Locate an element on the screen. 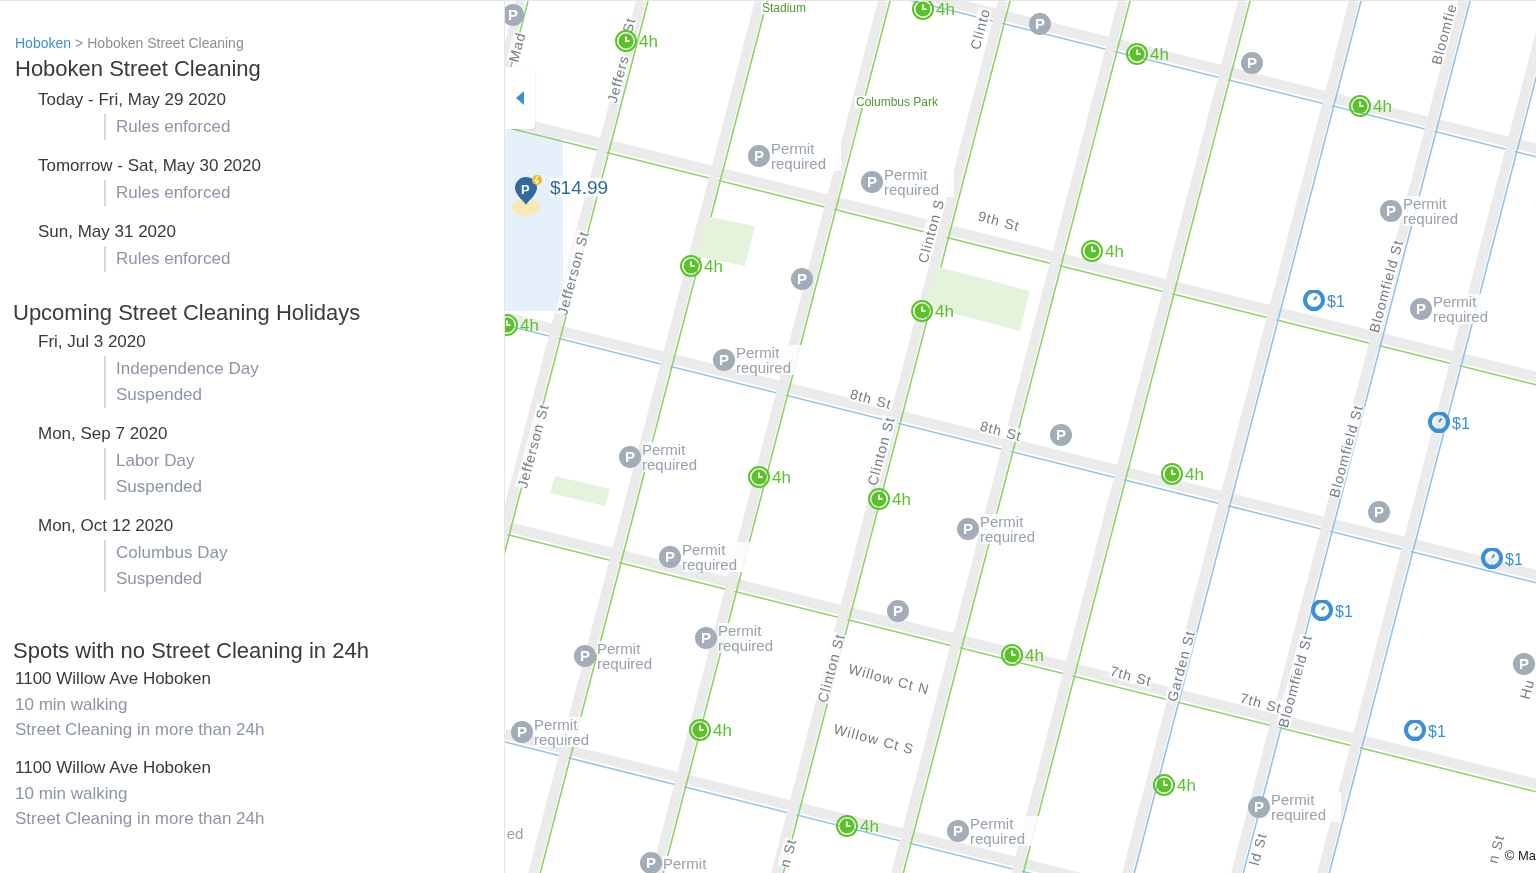 The width and height of the screenshot is (1536, 873). collapse-icon is located at coordinates (520, 98).